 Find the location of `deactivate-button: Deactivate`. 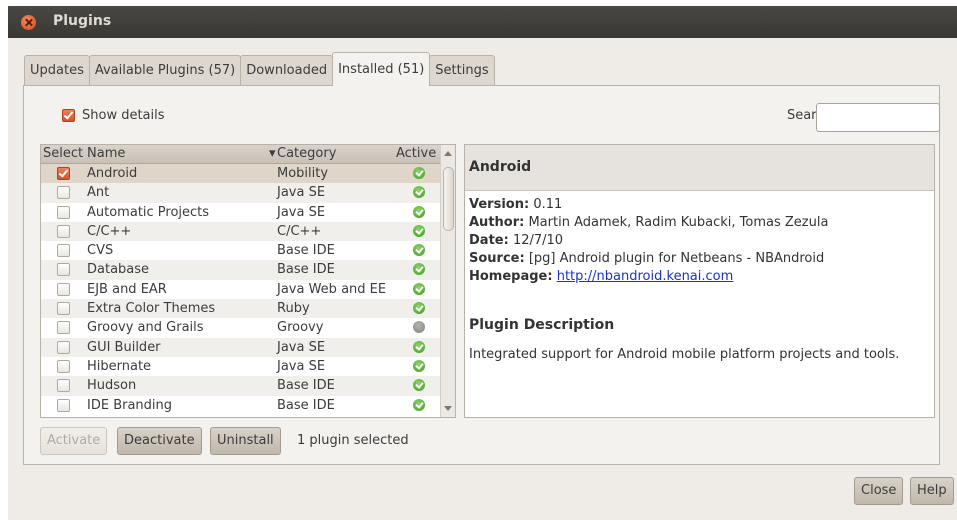

deactivate-button: Deactivate is located at coordinates (159, 441).